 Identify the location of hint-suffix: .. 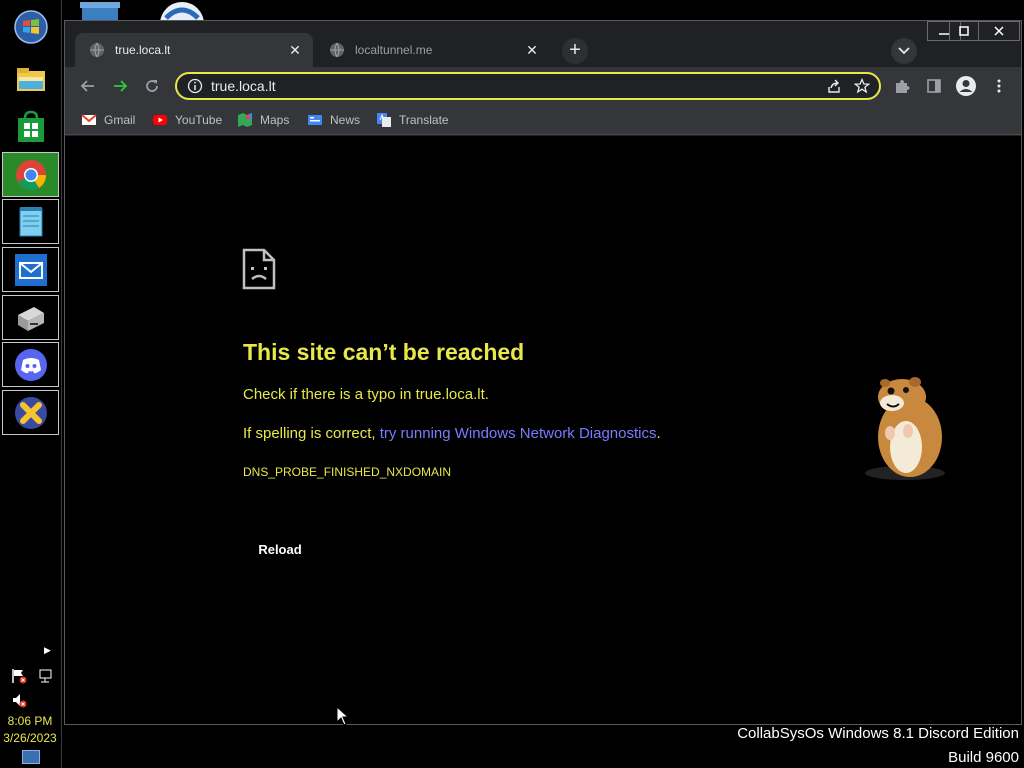
(658, 433).